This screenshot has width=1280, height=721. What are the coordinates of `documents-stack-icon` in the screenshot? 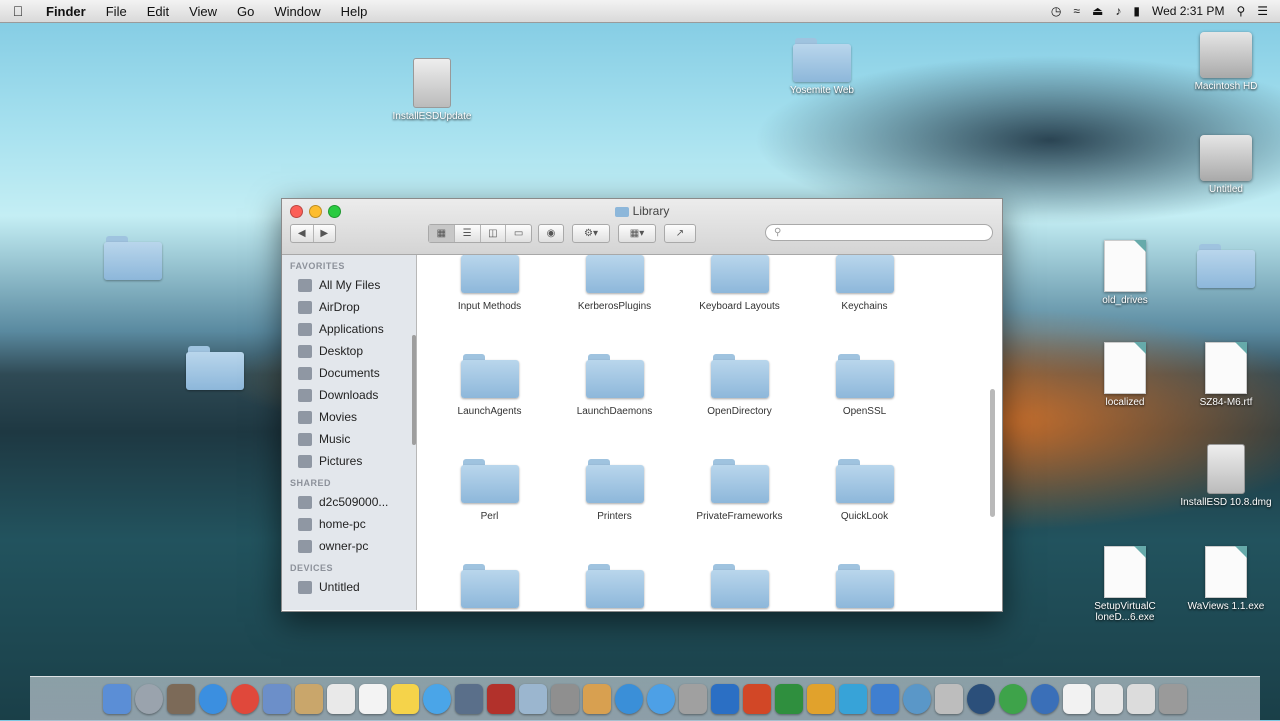 It's located at (1141, 699).